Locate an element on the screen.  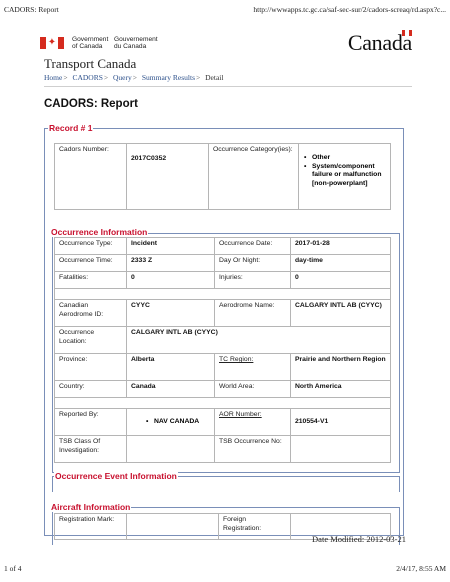
gov-name-english: Government of Canada is located at coordinates (90, 43).